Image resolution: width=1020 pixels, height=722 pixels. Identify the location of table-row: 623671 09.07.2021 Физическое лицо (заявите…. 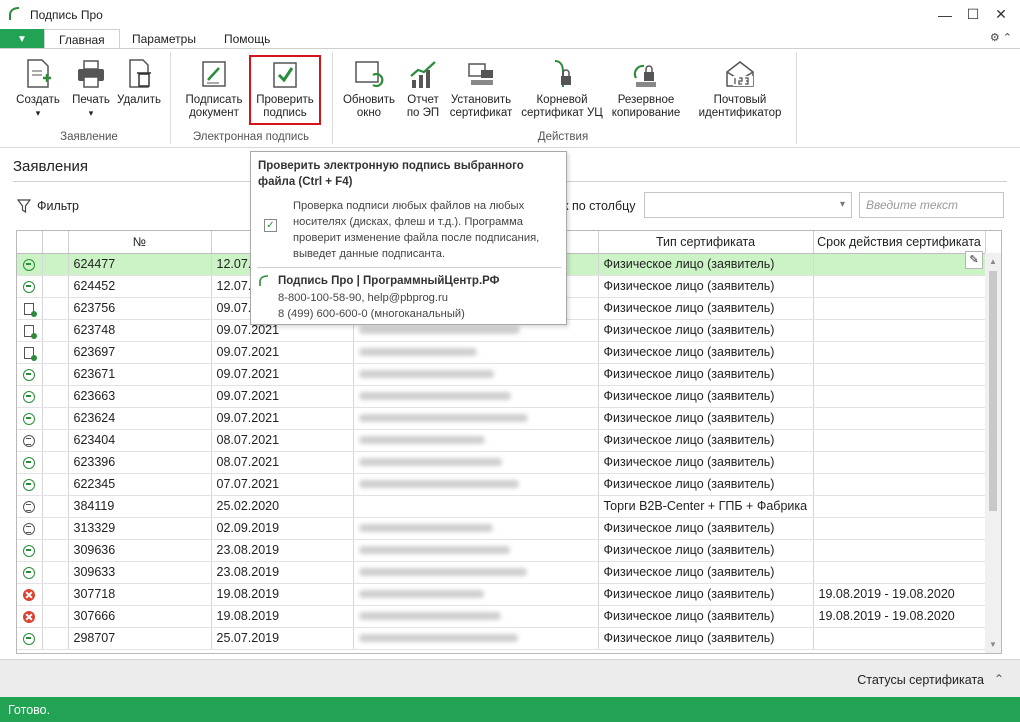
(501, 374).